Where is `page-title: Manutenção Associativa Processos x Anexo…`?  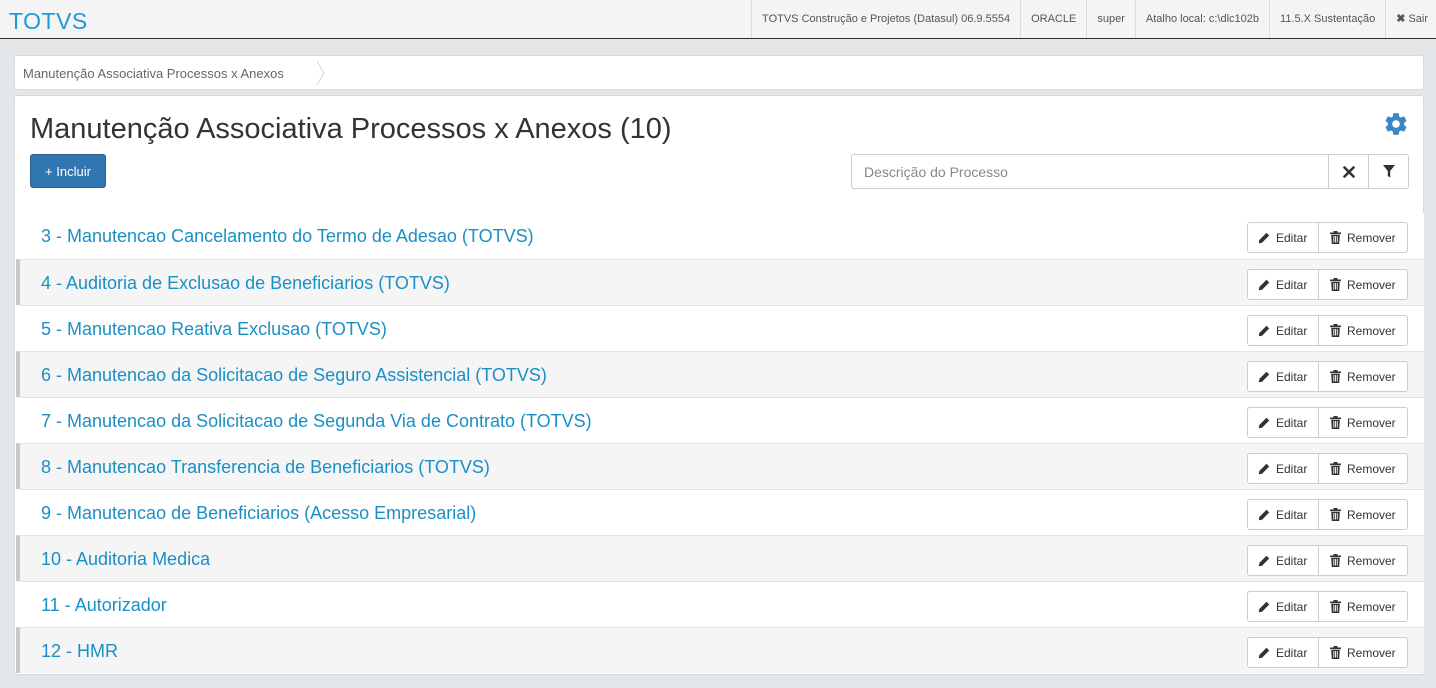 page-title: Manutenção Associativa Processos x Anexo… is located at coordinates (351, 129).